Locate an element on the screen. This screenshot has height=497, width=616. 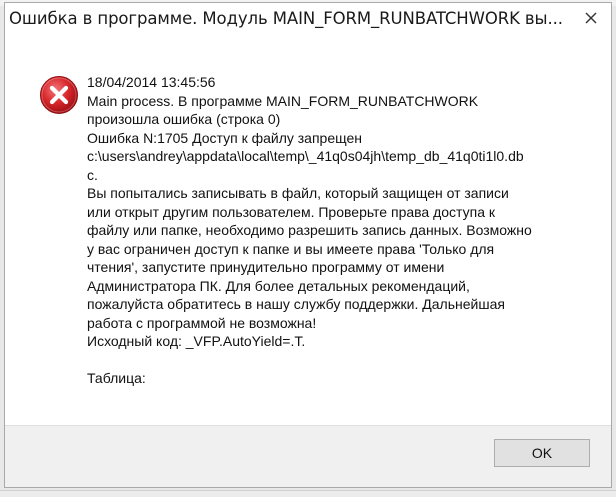
message-line: Исходный код: _VFP.AutoYield=.T. is located at coordinates (196, 341).